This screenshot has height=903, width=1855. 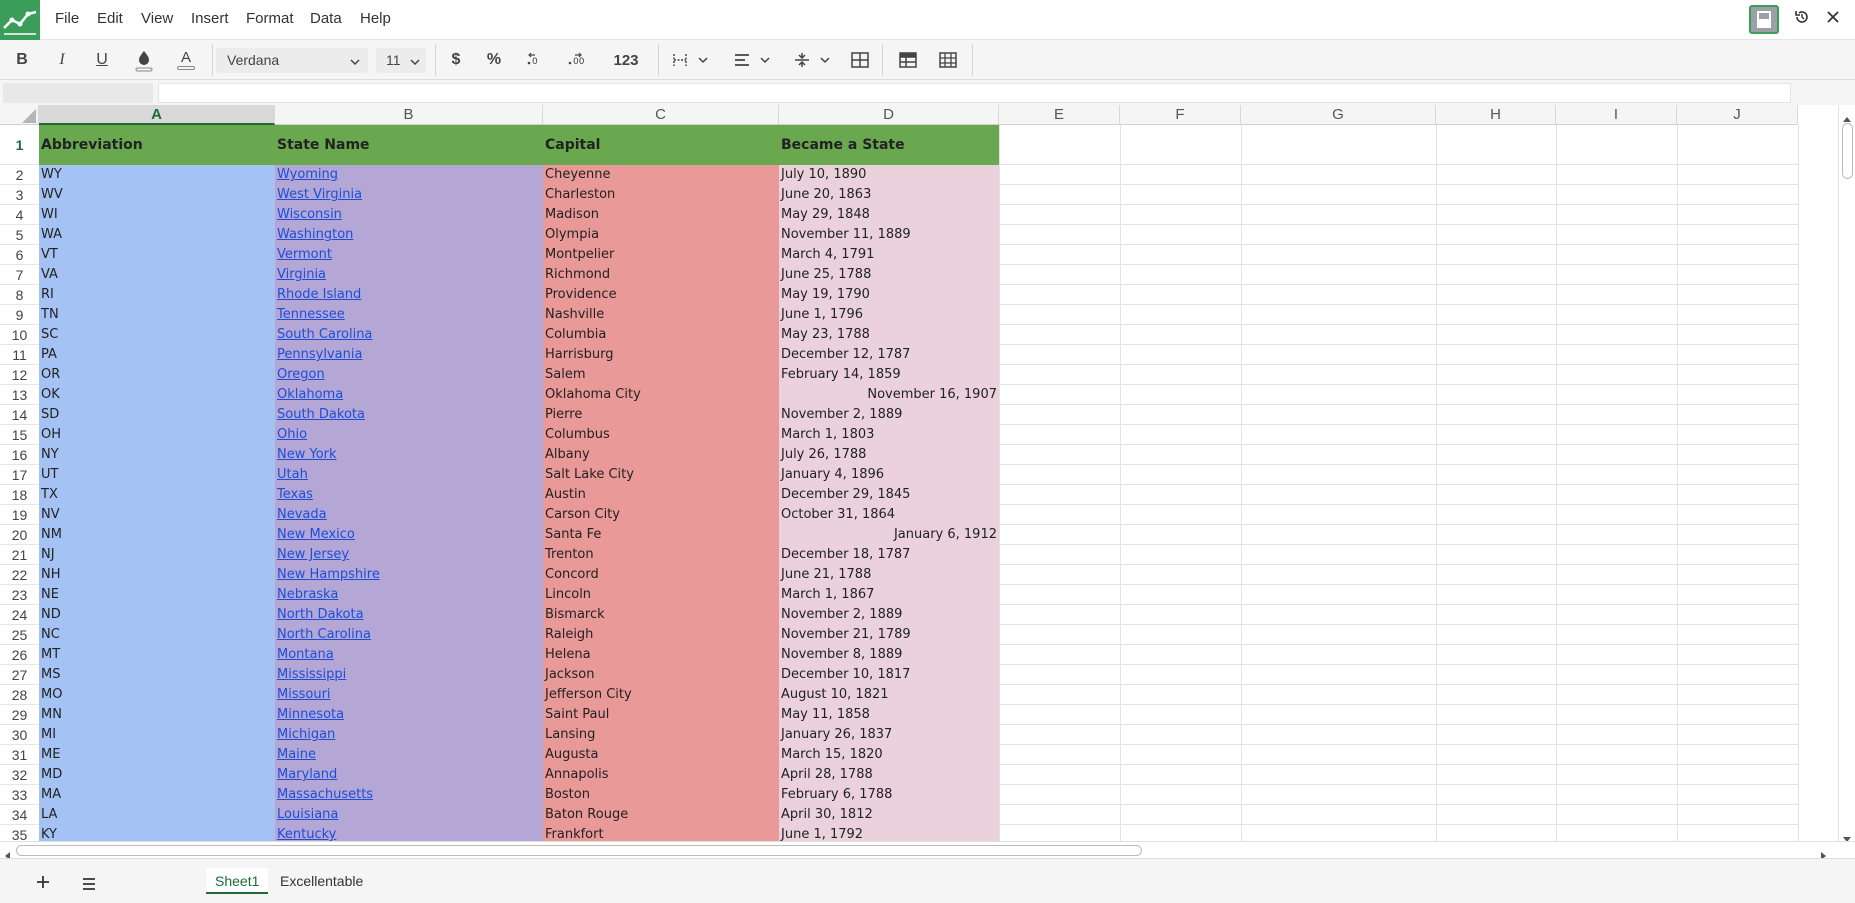 What do you see at coordinates (409, 355) in the screenshot?
I see `state-name-cell: Pennsylvania` at bounding box center [409, 355].